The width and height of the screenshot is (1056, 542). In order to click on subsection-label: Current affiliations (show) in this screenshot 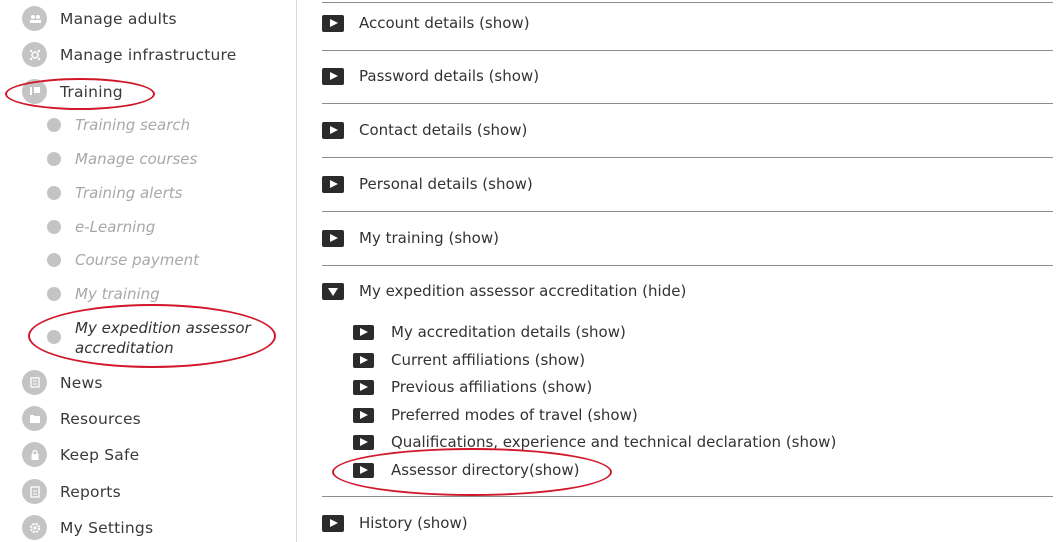, I will do `click(488, 360)`.